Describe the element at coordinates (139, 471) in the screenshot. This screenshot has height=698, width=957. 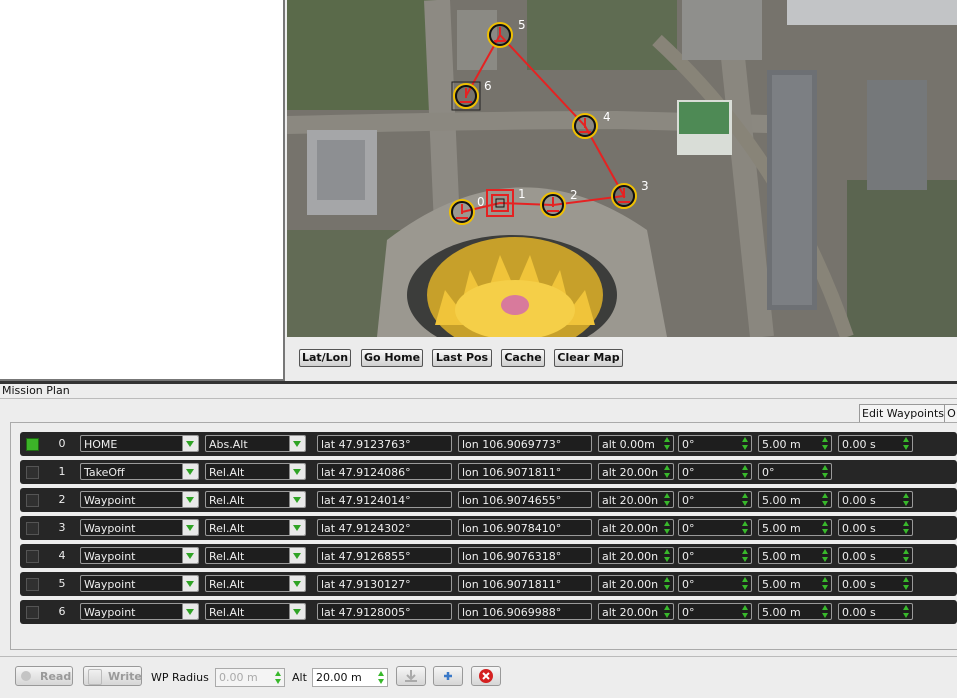
I see `command-select: TakeOff` at that location.